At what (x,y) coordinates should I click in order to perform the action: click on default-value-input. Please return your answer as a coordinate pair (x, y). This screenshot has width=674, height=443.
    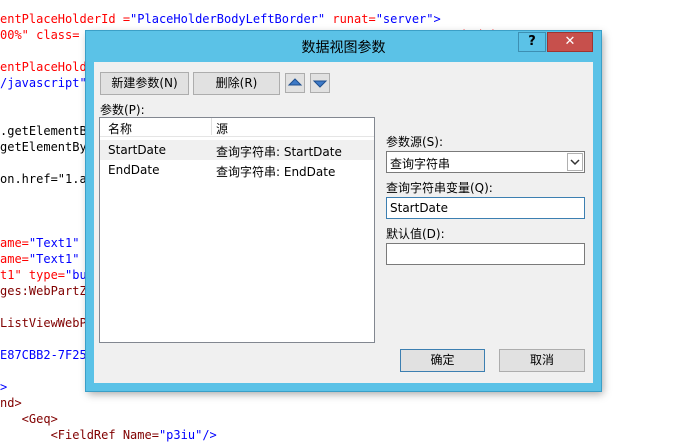
    Looking at the image, I should click on (485, 254).